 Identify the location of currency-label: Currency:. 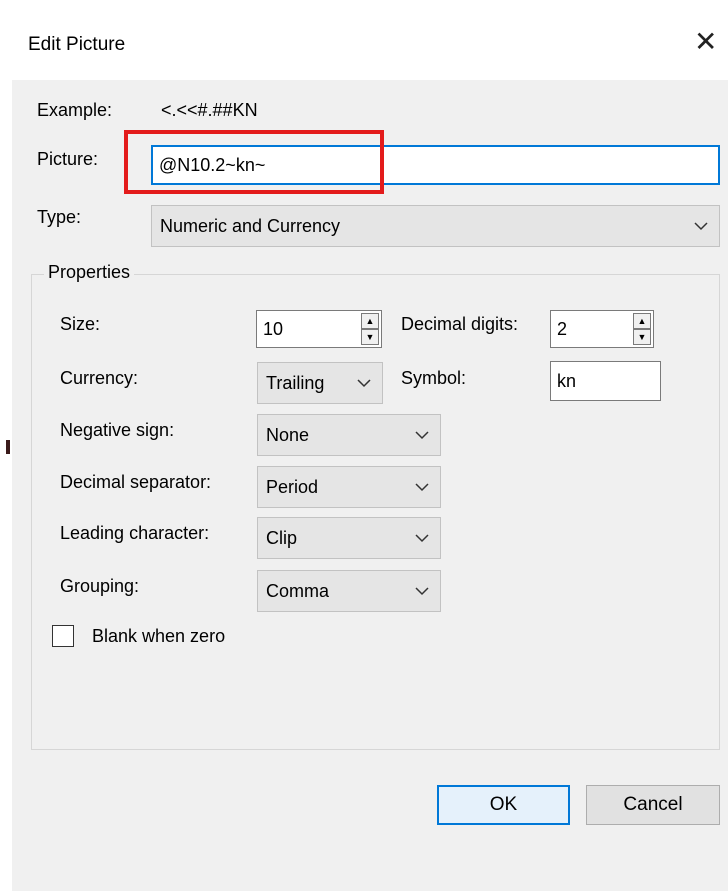
(99, 378).